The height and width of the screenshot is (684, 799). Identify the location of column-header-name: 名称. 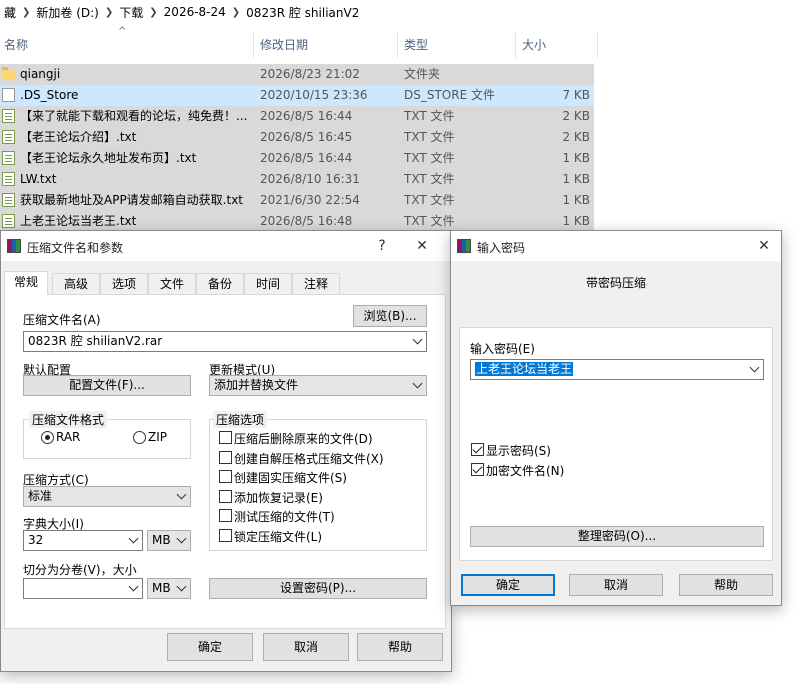
(127, 45).